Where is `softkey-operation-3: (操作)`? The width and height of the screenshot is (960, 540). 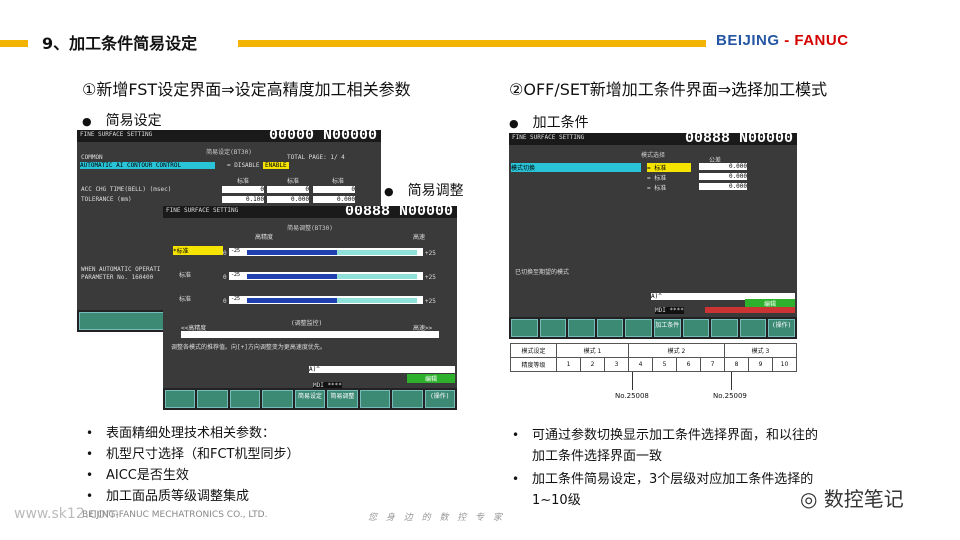
softkey-operation-3: (操作) is located at coordinates (781, 328).